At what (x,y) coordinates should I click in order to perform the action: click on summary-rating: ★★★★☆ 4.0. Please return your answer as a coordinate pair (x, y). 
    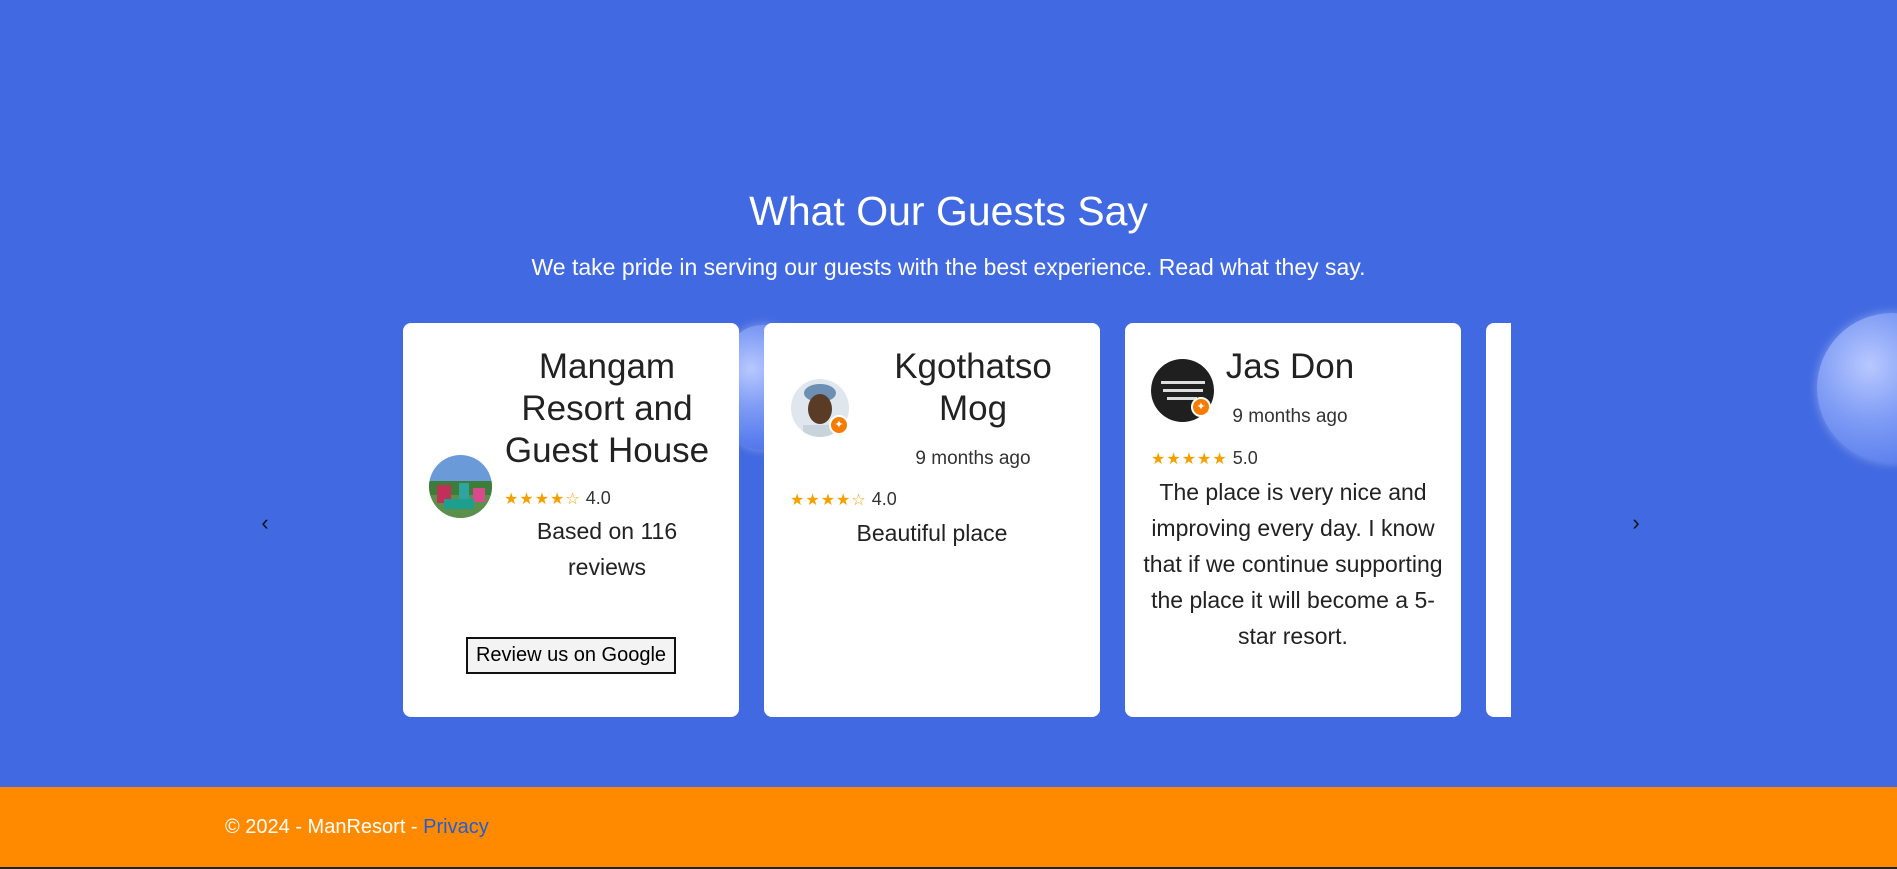
    Looking at the image, I should click on (557, 498).